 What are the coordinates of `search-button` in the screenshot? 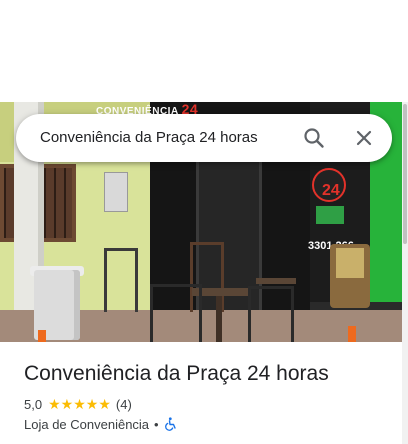 It's located at (314, 138).